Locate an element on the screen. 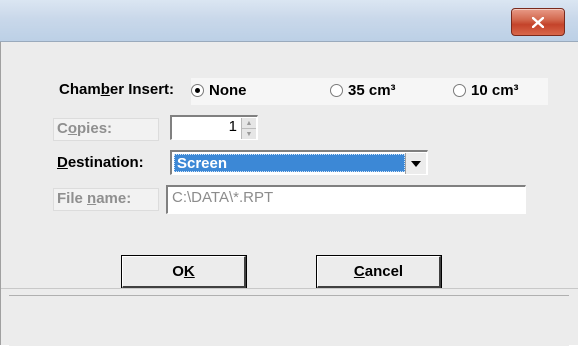  radio-10cm3-label: 10 cm³ is located at coordinates (495, 90).